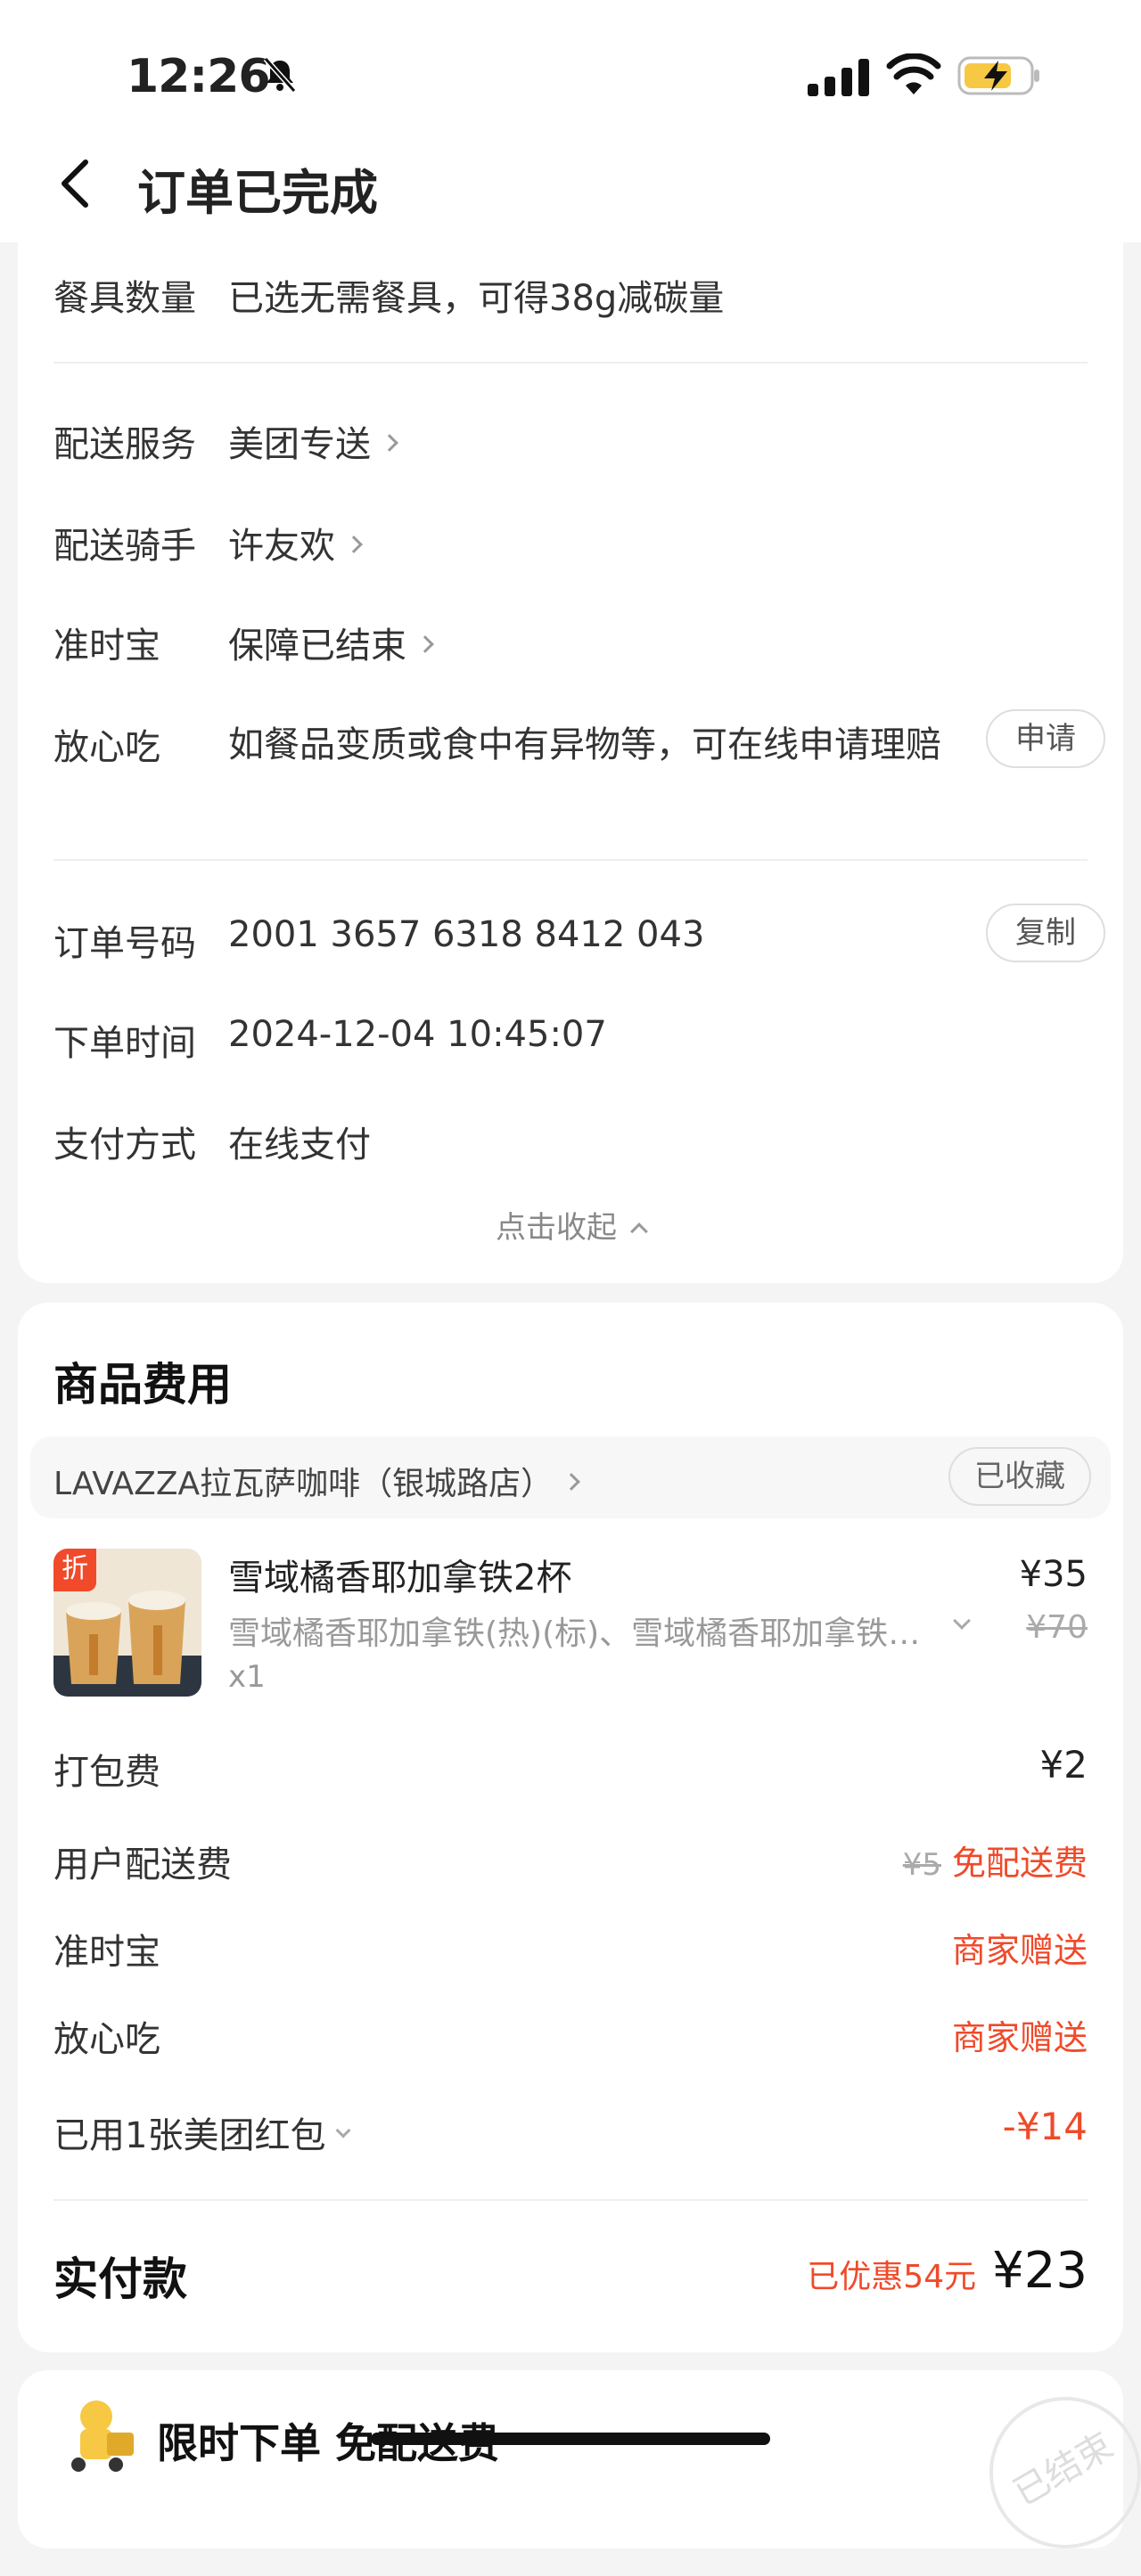 The image size is (1141, 2576). Describe the element at coordinates (570, 121) in the screenshot. I see `top-bar: 12:26 订单已完成` at that location.